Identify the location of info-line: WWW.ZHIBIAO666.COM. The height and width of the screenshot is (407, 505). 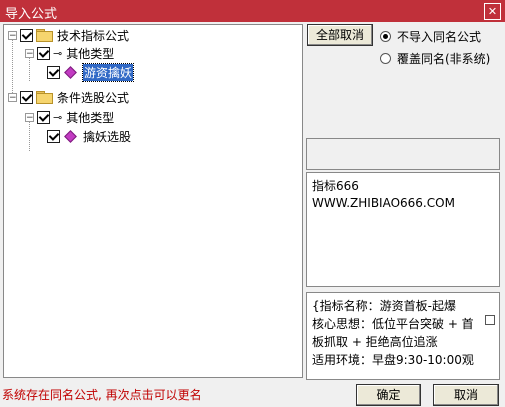
(383, 203).